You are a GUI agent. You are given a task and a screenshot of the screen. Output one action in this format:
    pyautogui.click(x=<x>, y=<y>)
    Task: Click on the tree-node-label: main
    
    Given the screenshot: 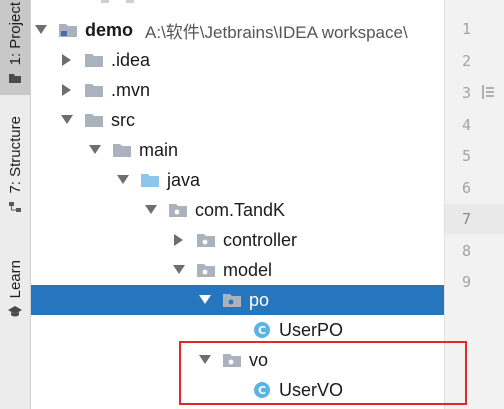 What is the action you would take?
    pyautogui.click(x=159, y=149)
    